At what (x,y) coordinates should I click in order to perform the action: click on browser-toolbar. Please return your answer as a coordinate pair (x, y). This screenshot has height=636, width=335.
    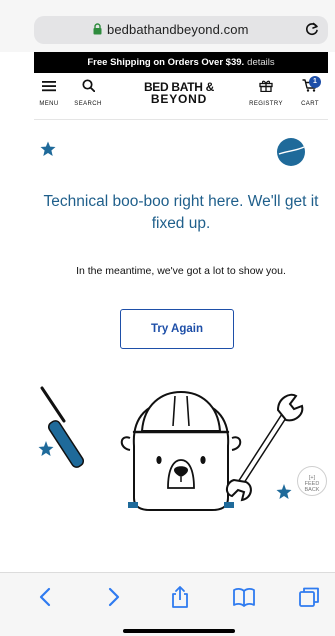
    Looking at the image, I should click on (167, 604).